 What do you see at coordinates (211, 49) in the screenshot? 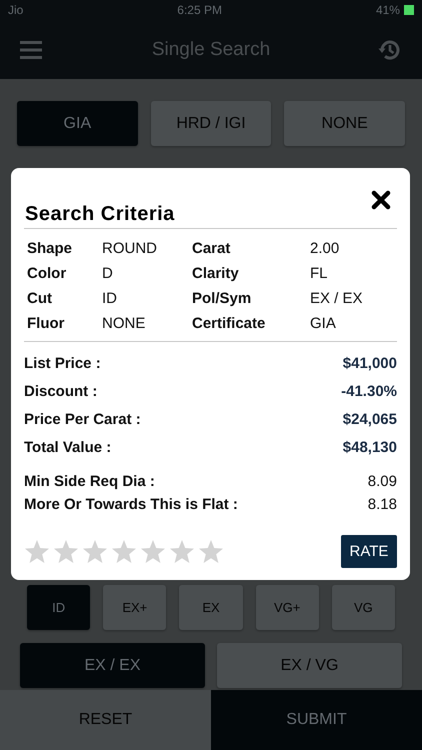
I see `screen-title: Single Search` at bounding box center [211, 49].